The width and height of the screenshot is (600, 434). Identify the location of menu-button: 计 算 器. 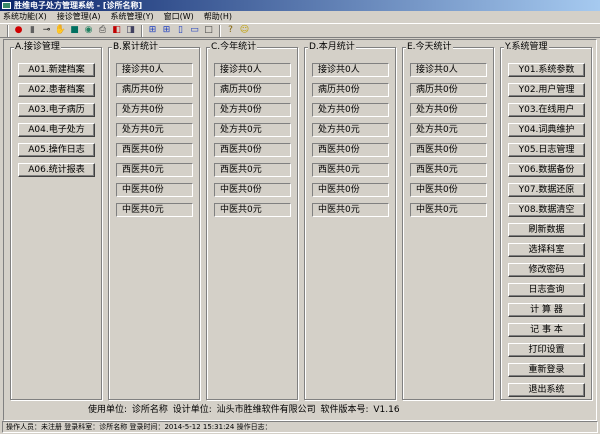
(546, 310).